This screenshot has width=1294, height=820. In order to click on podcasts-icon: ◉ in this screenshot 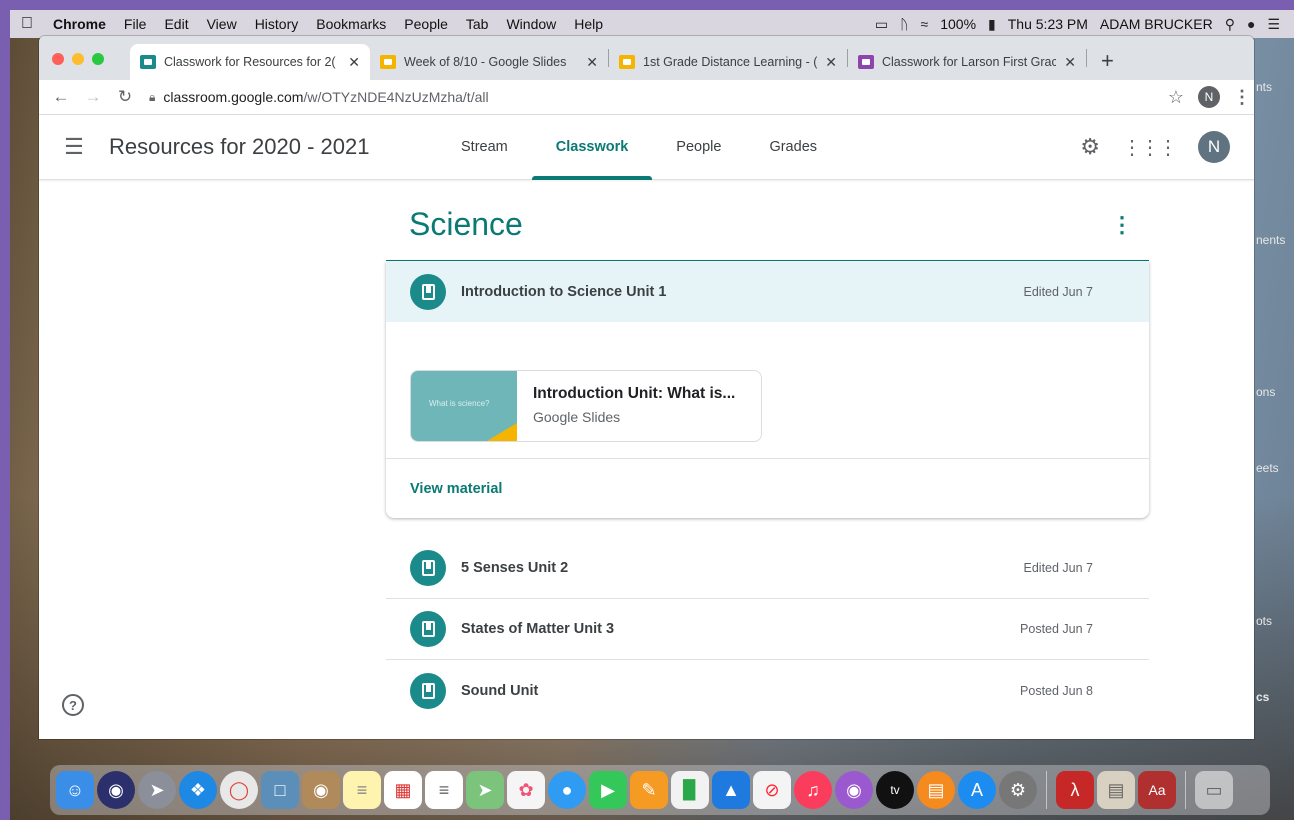, I will do `click(854, 790)`.